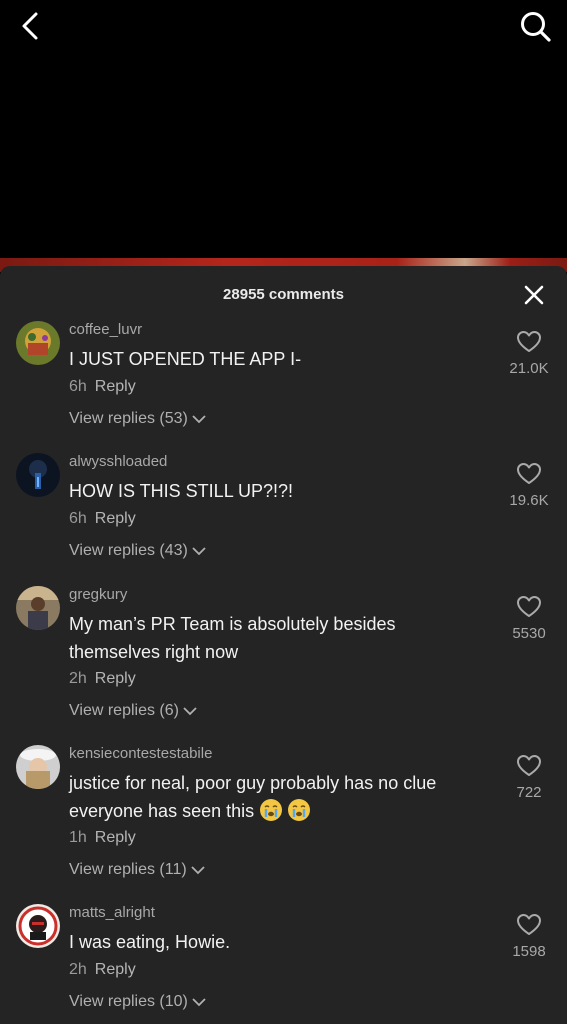  What do you see at coordinates (529, 368) in the screenshot?
I see `like-count: 21.0K` at bounding box center [529, 368].